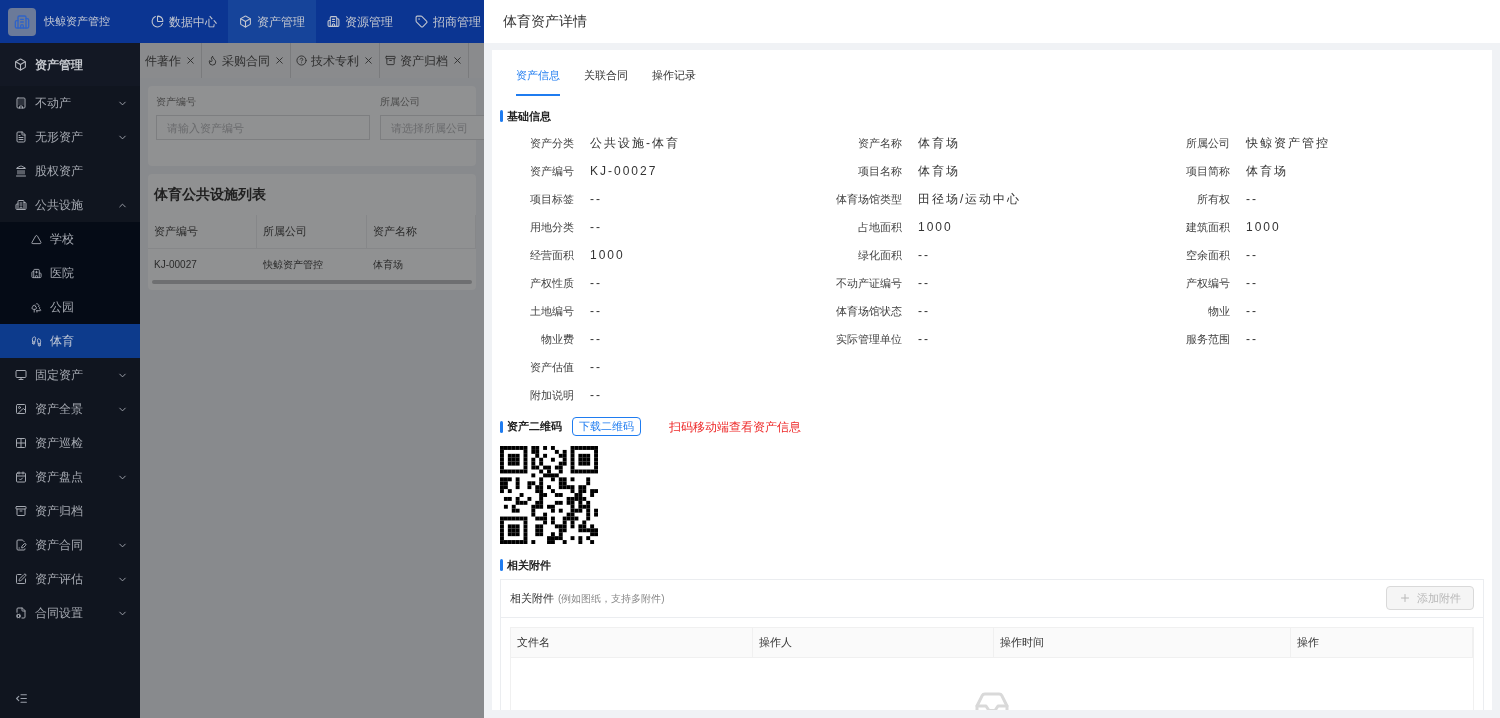 The image size is (1500, 718). I want to click on sidebar-item: 公共设施, so click(70, 205).